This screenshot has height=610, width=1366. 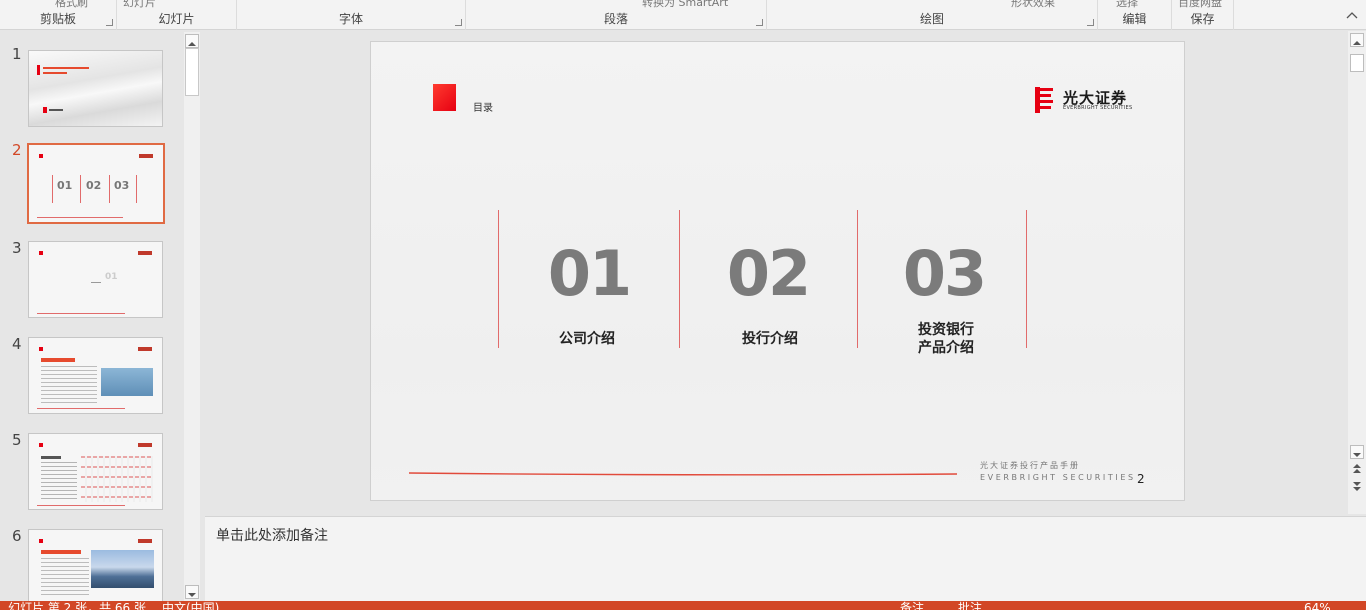 I want to click on select-button: 选择, so click(x=1127, y=5).